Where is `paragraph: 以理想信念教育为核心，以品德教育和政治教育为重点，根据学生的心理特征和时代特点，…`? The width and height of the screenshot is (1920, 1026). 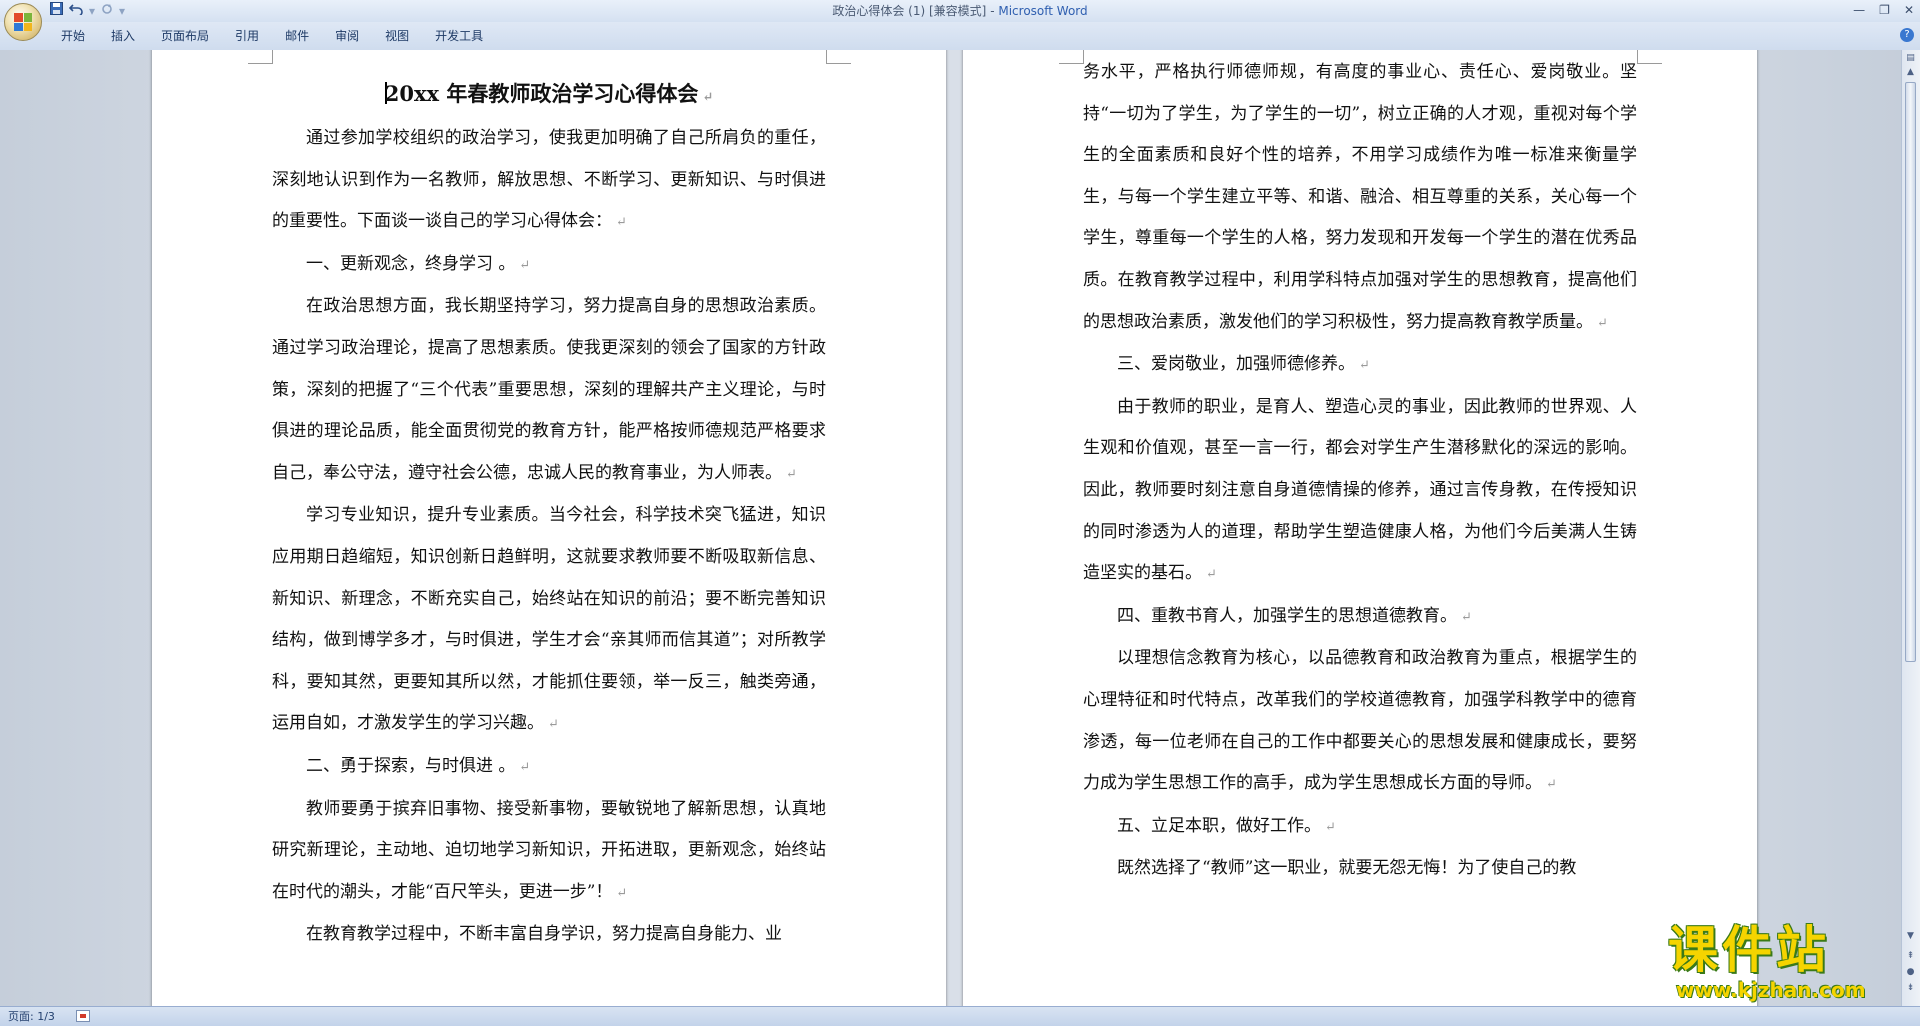 paragraph: 以理想信念教育为核心，以品德教育和政治教育为重点，根据学生的心理特征和时代特点，… is located at coordinates (1360, 721).